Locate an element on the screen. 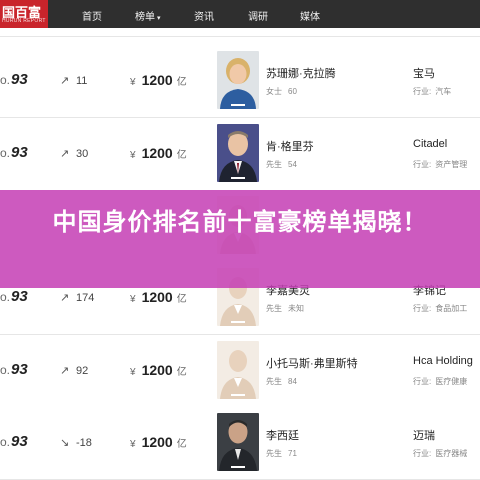 This screenshot has width=480, height=480. nav-rankings: 榜单 ▾ is located at coordinates (148, 15).